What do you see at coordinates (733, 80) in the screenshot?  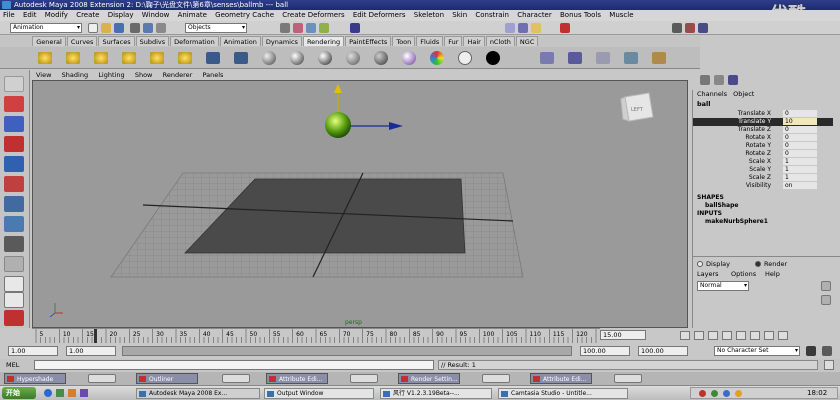 I see `attribute-editor-toggle-icon` at bounding box center [733, 80].